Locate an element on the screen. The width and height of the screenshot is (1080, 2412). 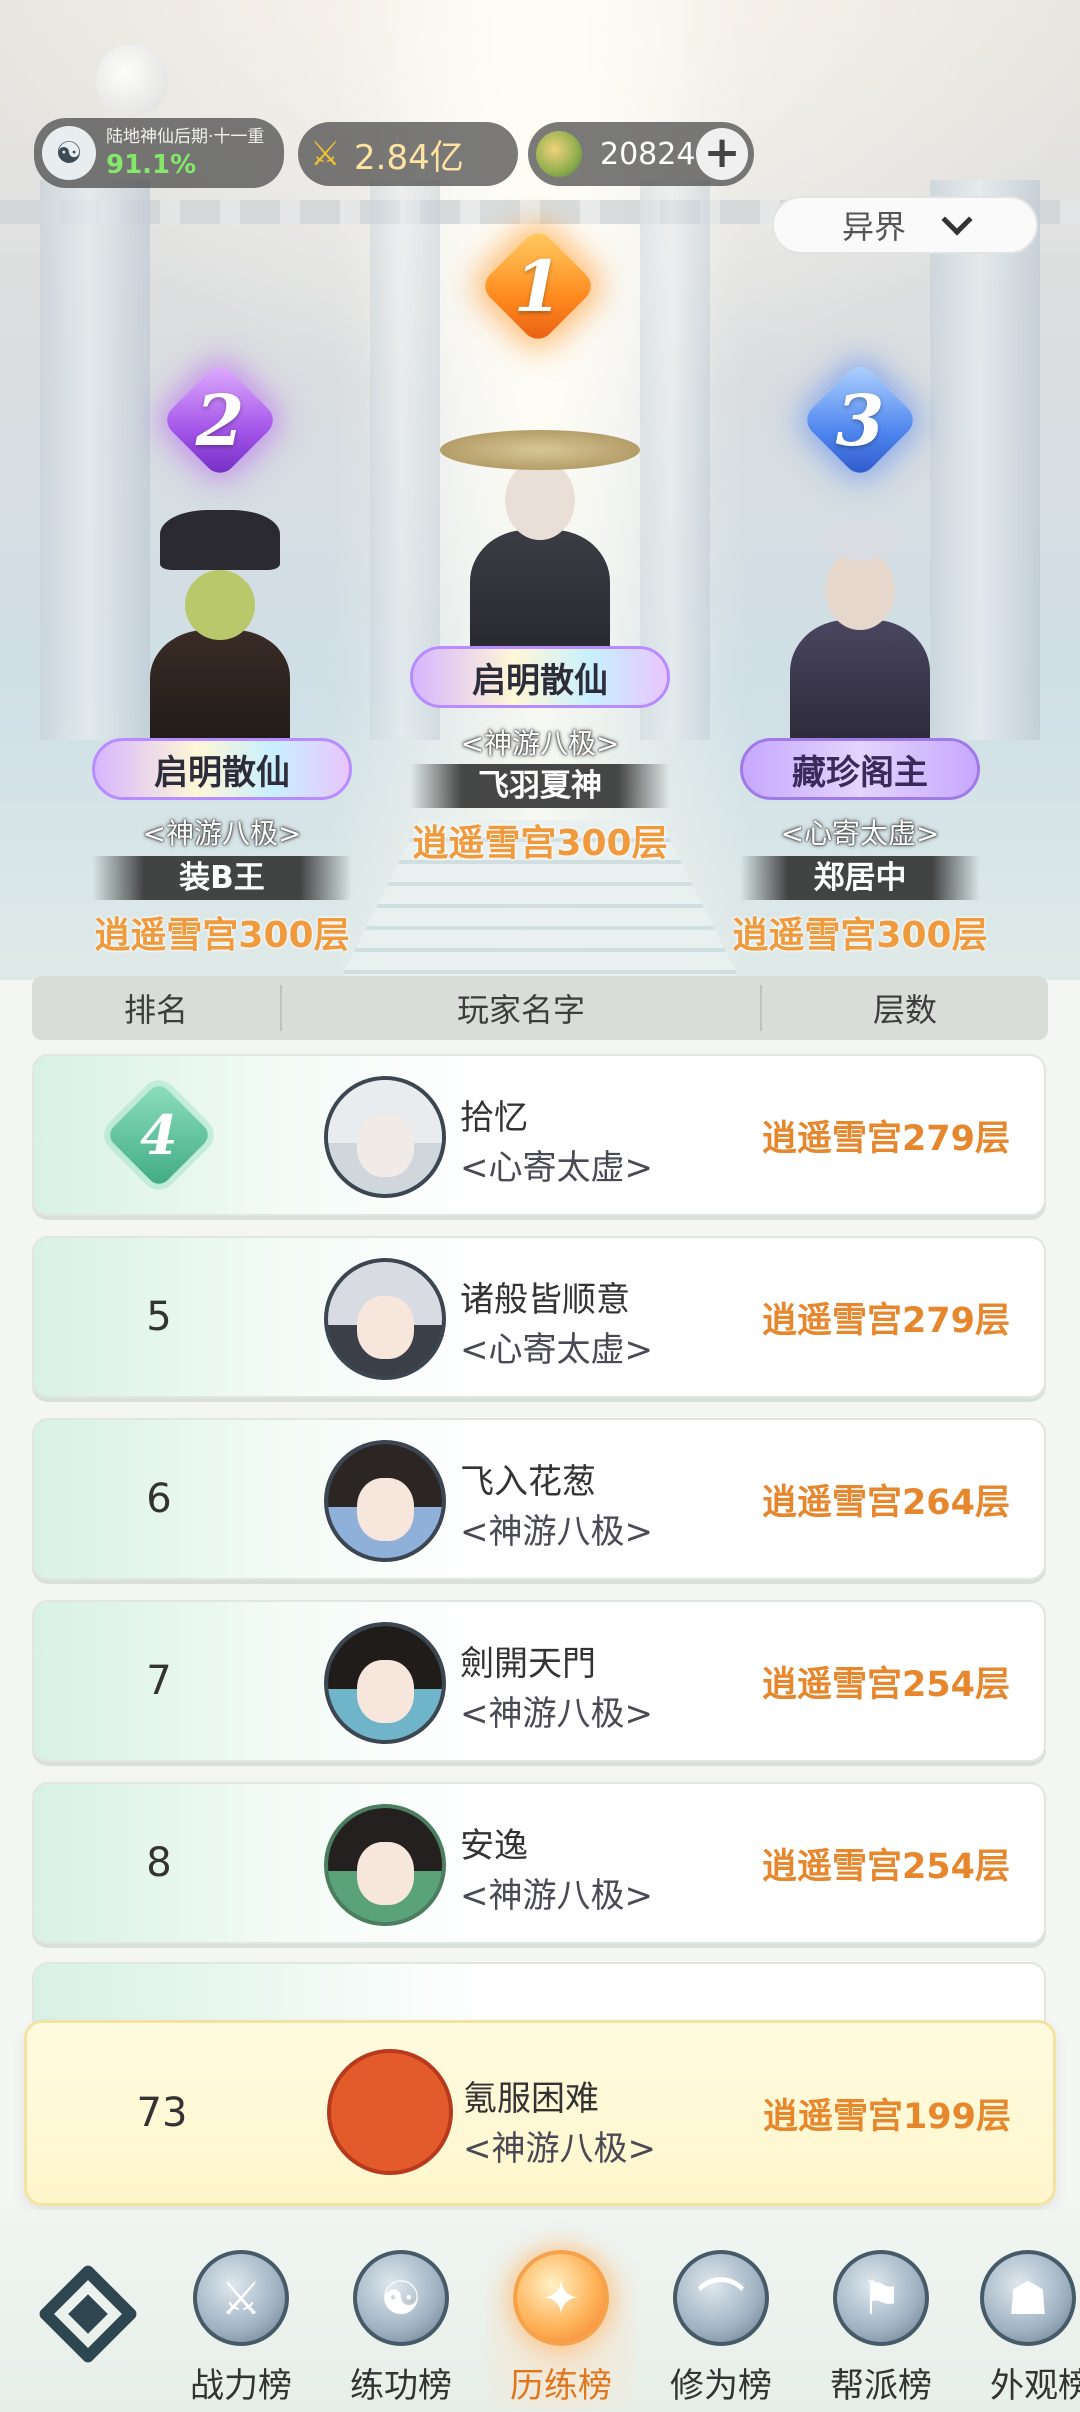
moon-orb is located at coordinates (132, 80).